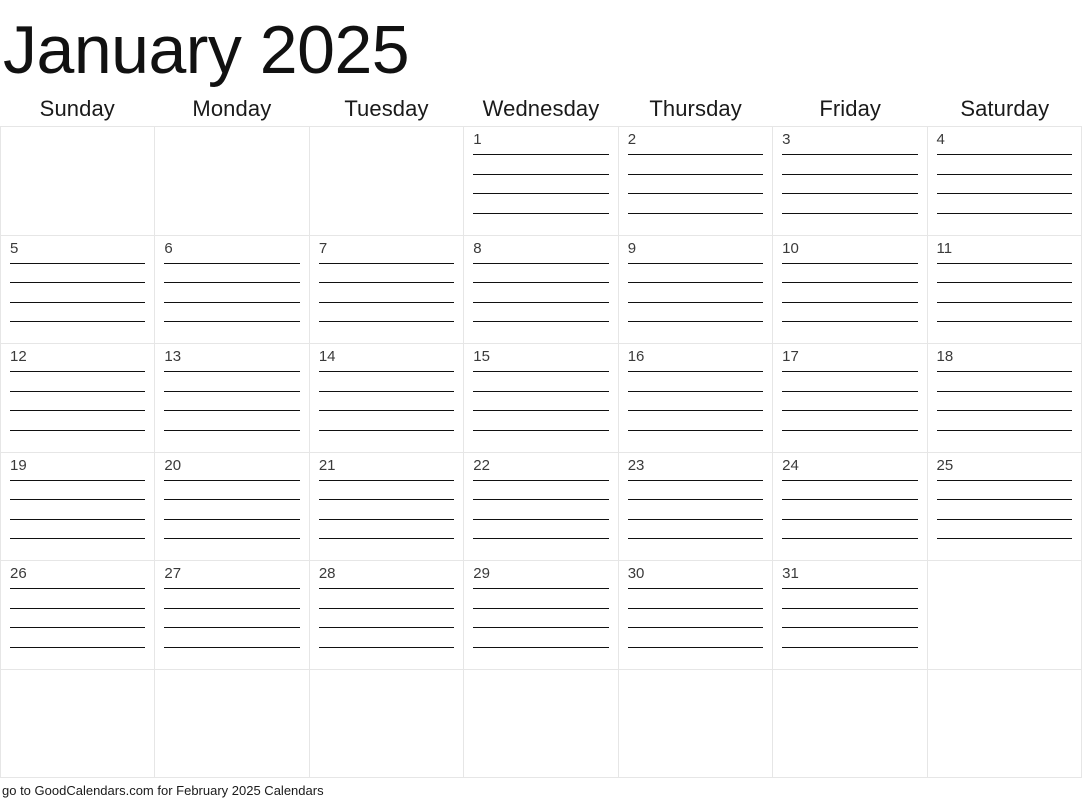 The height and width of the screenshot is (800, 1082). What do you see at coordinates (541, 181) in the screenshot?
I see `day-cell-1: 1` at bounding box center [541, 181].